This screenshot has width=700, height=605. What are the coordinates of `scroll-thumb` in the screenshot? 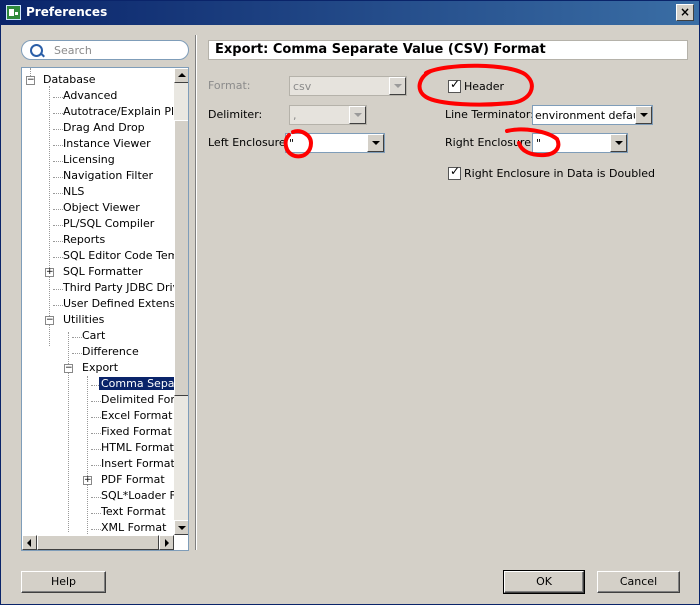 It's located at (181, 258).